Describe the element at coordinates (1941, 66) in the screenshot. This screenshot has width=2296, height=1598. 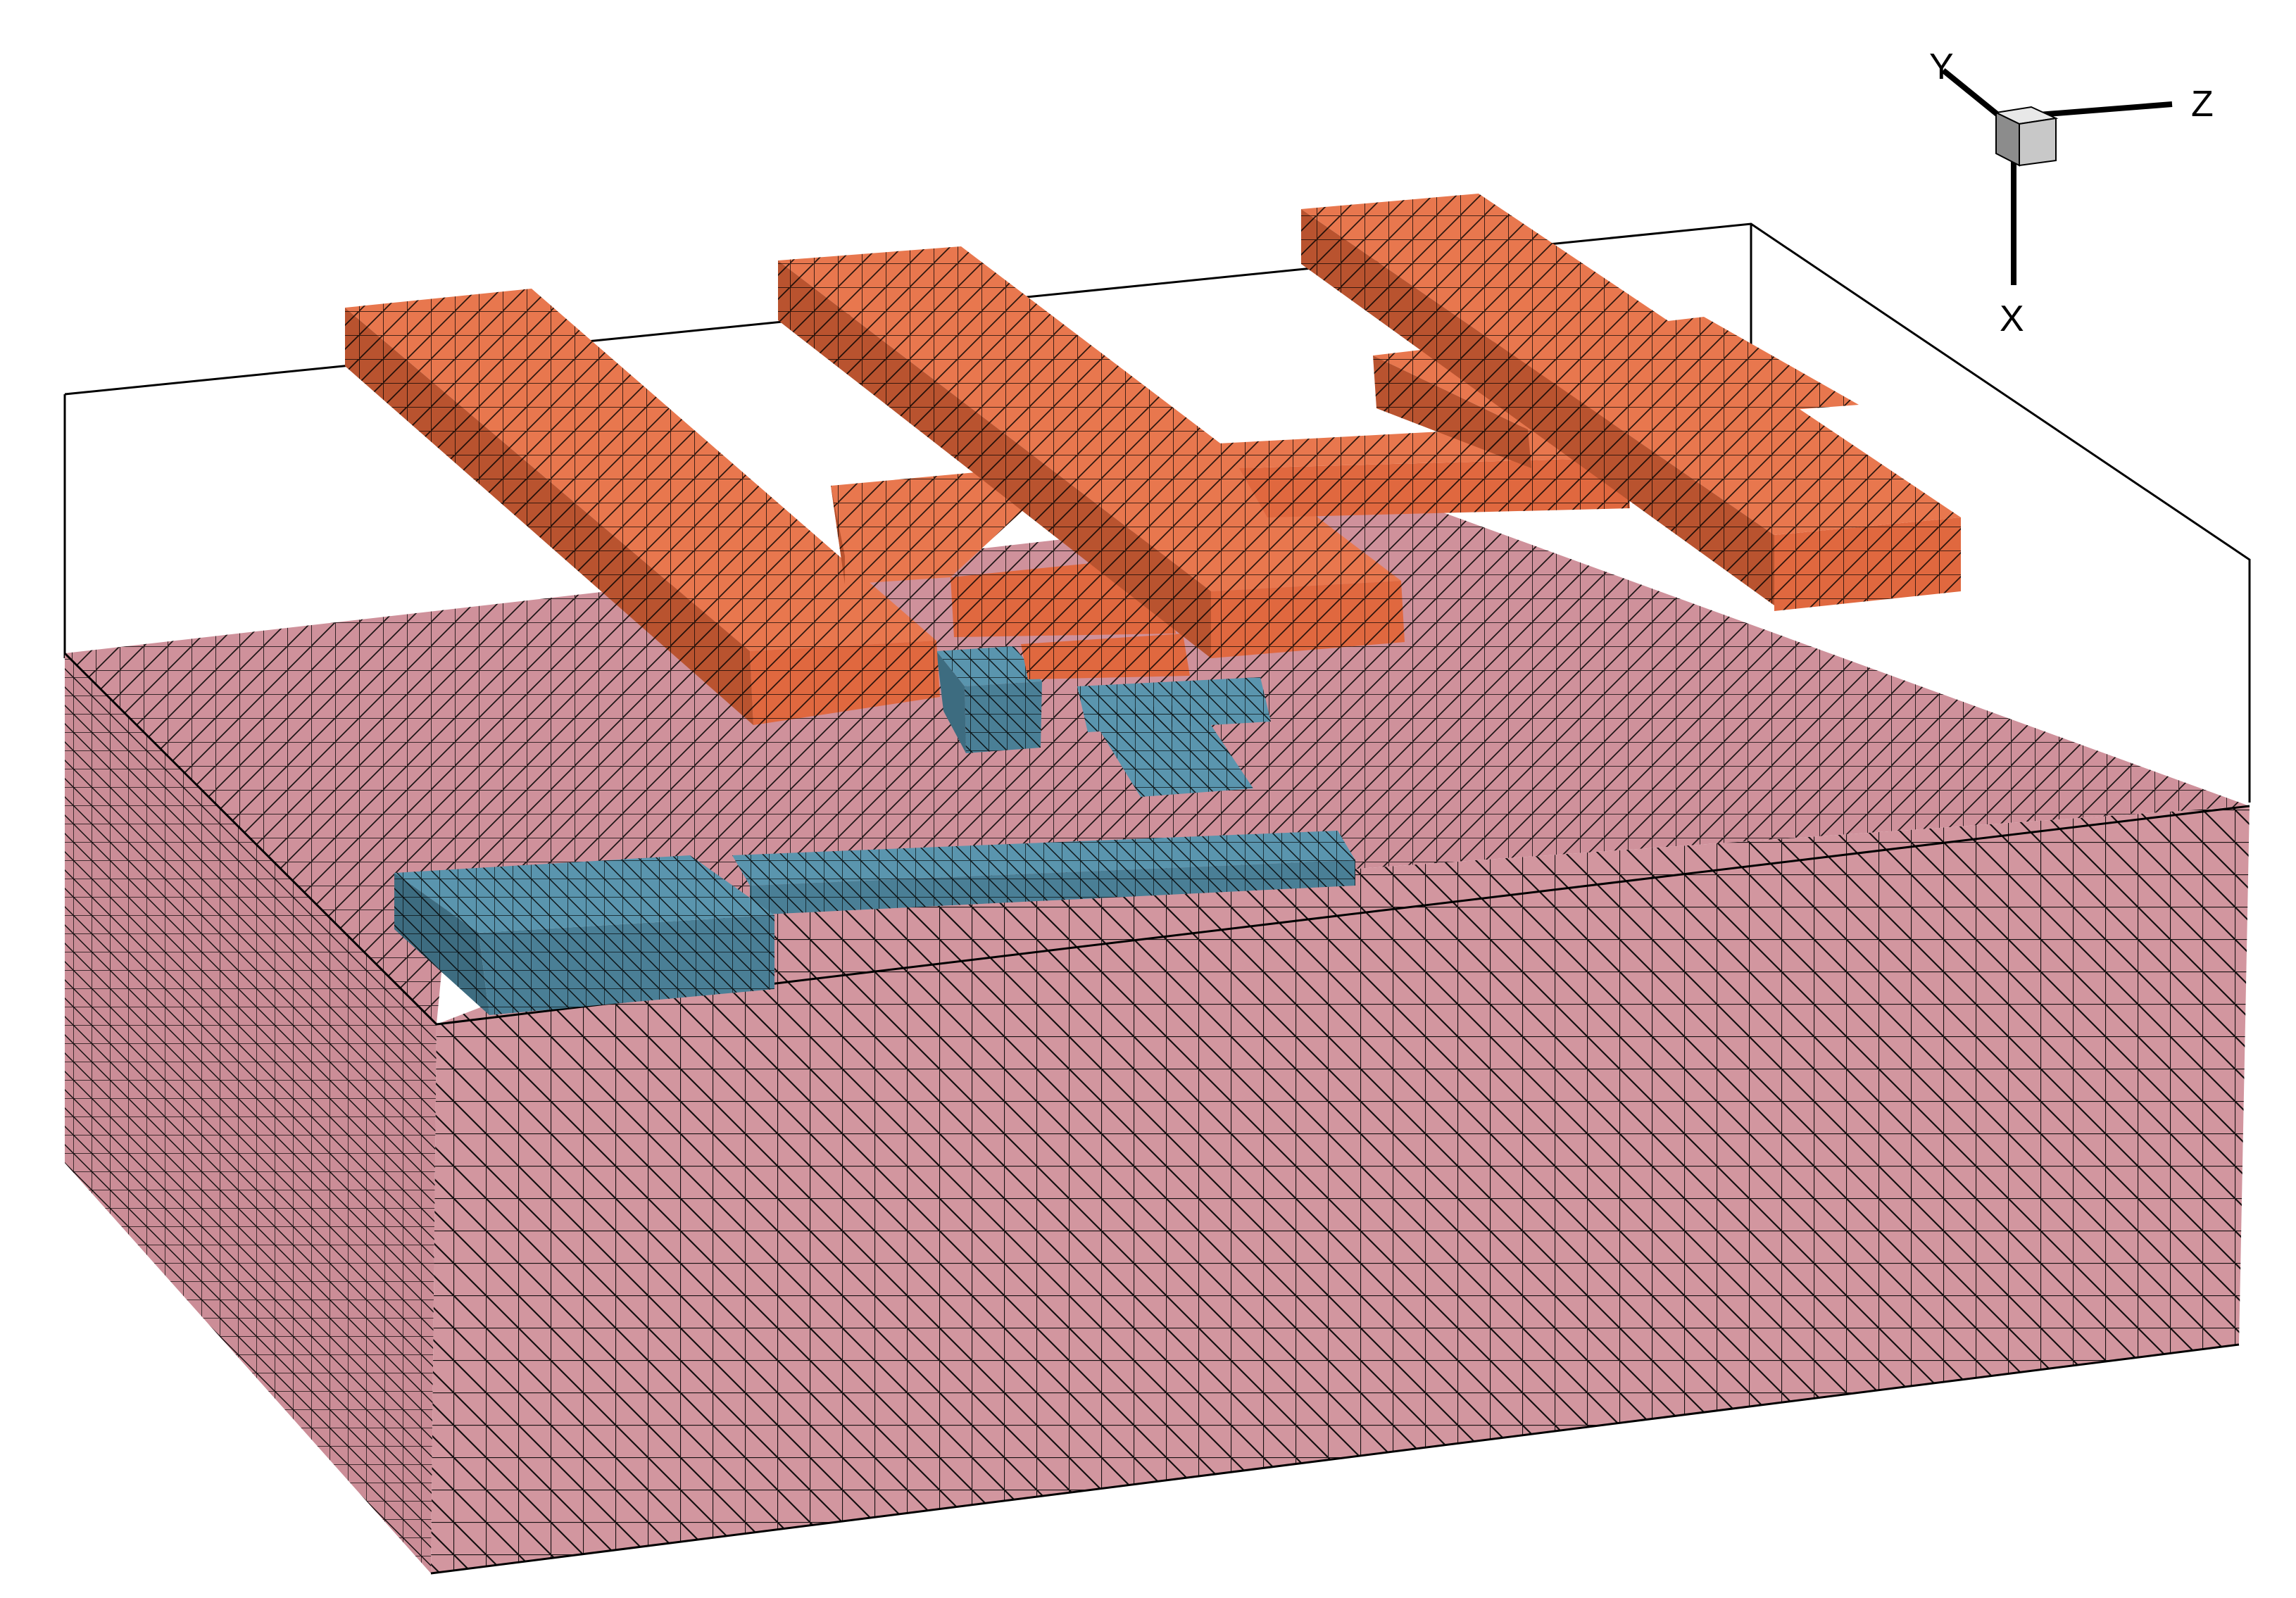
I see `axis-label-y: Y` at that location.